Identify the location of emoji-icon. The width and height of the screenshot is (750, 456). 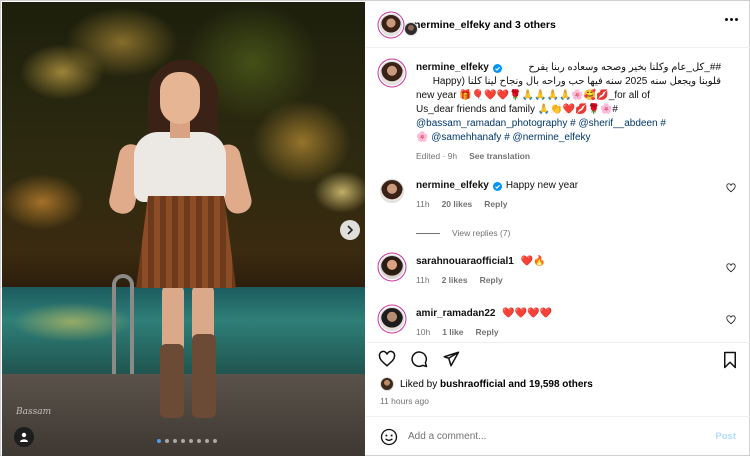
(389, 436).